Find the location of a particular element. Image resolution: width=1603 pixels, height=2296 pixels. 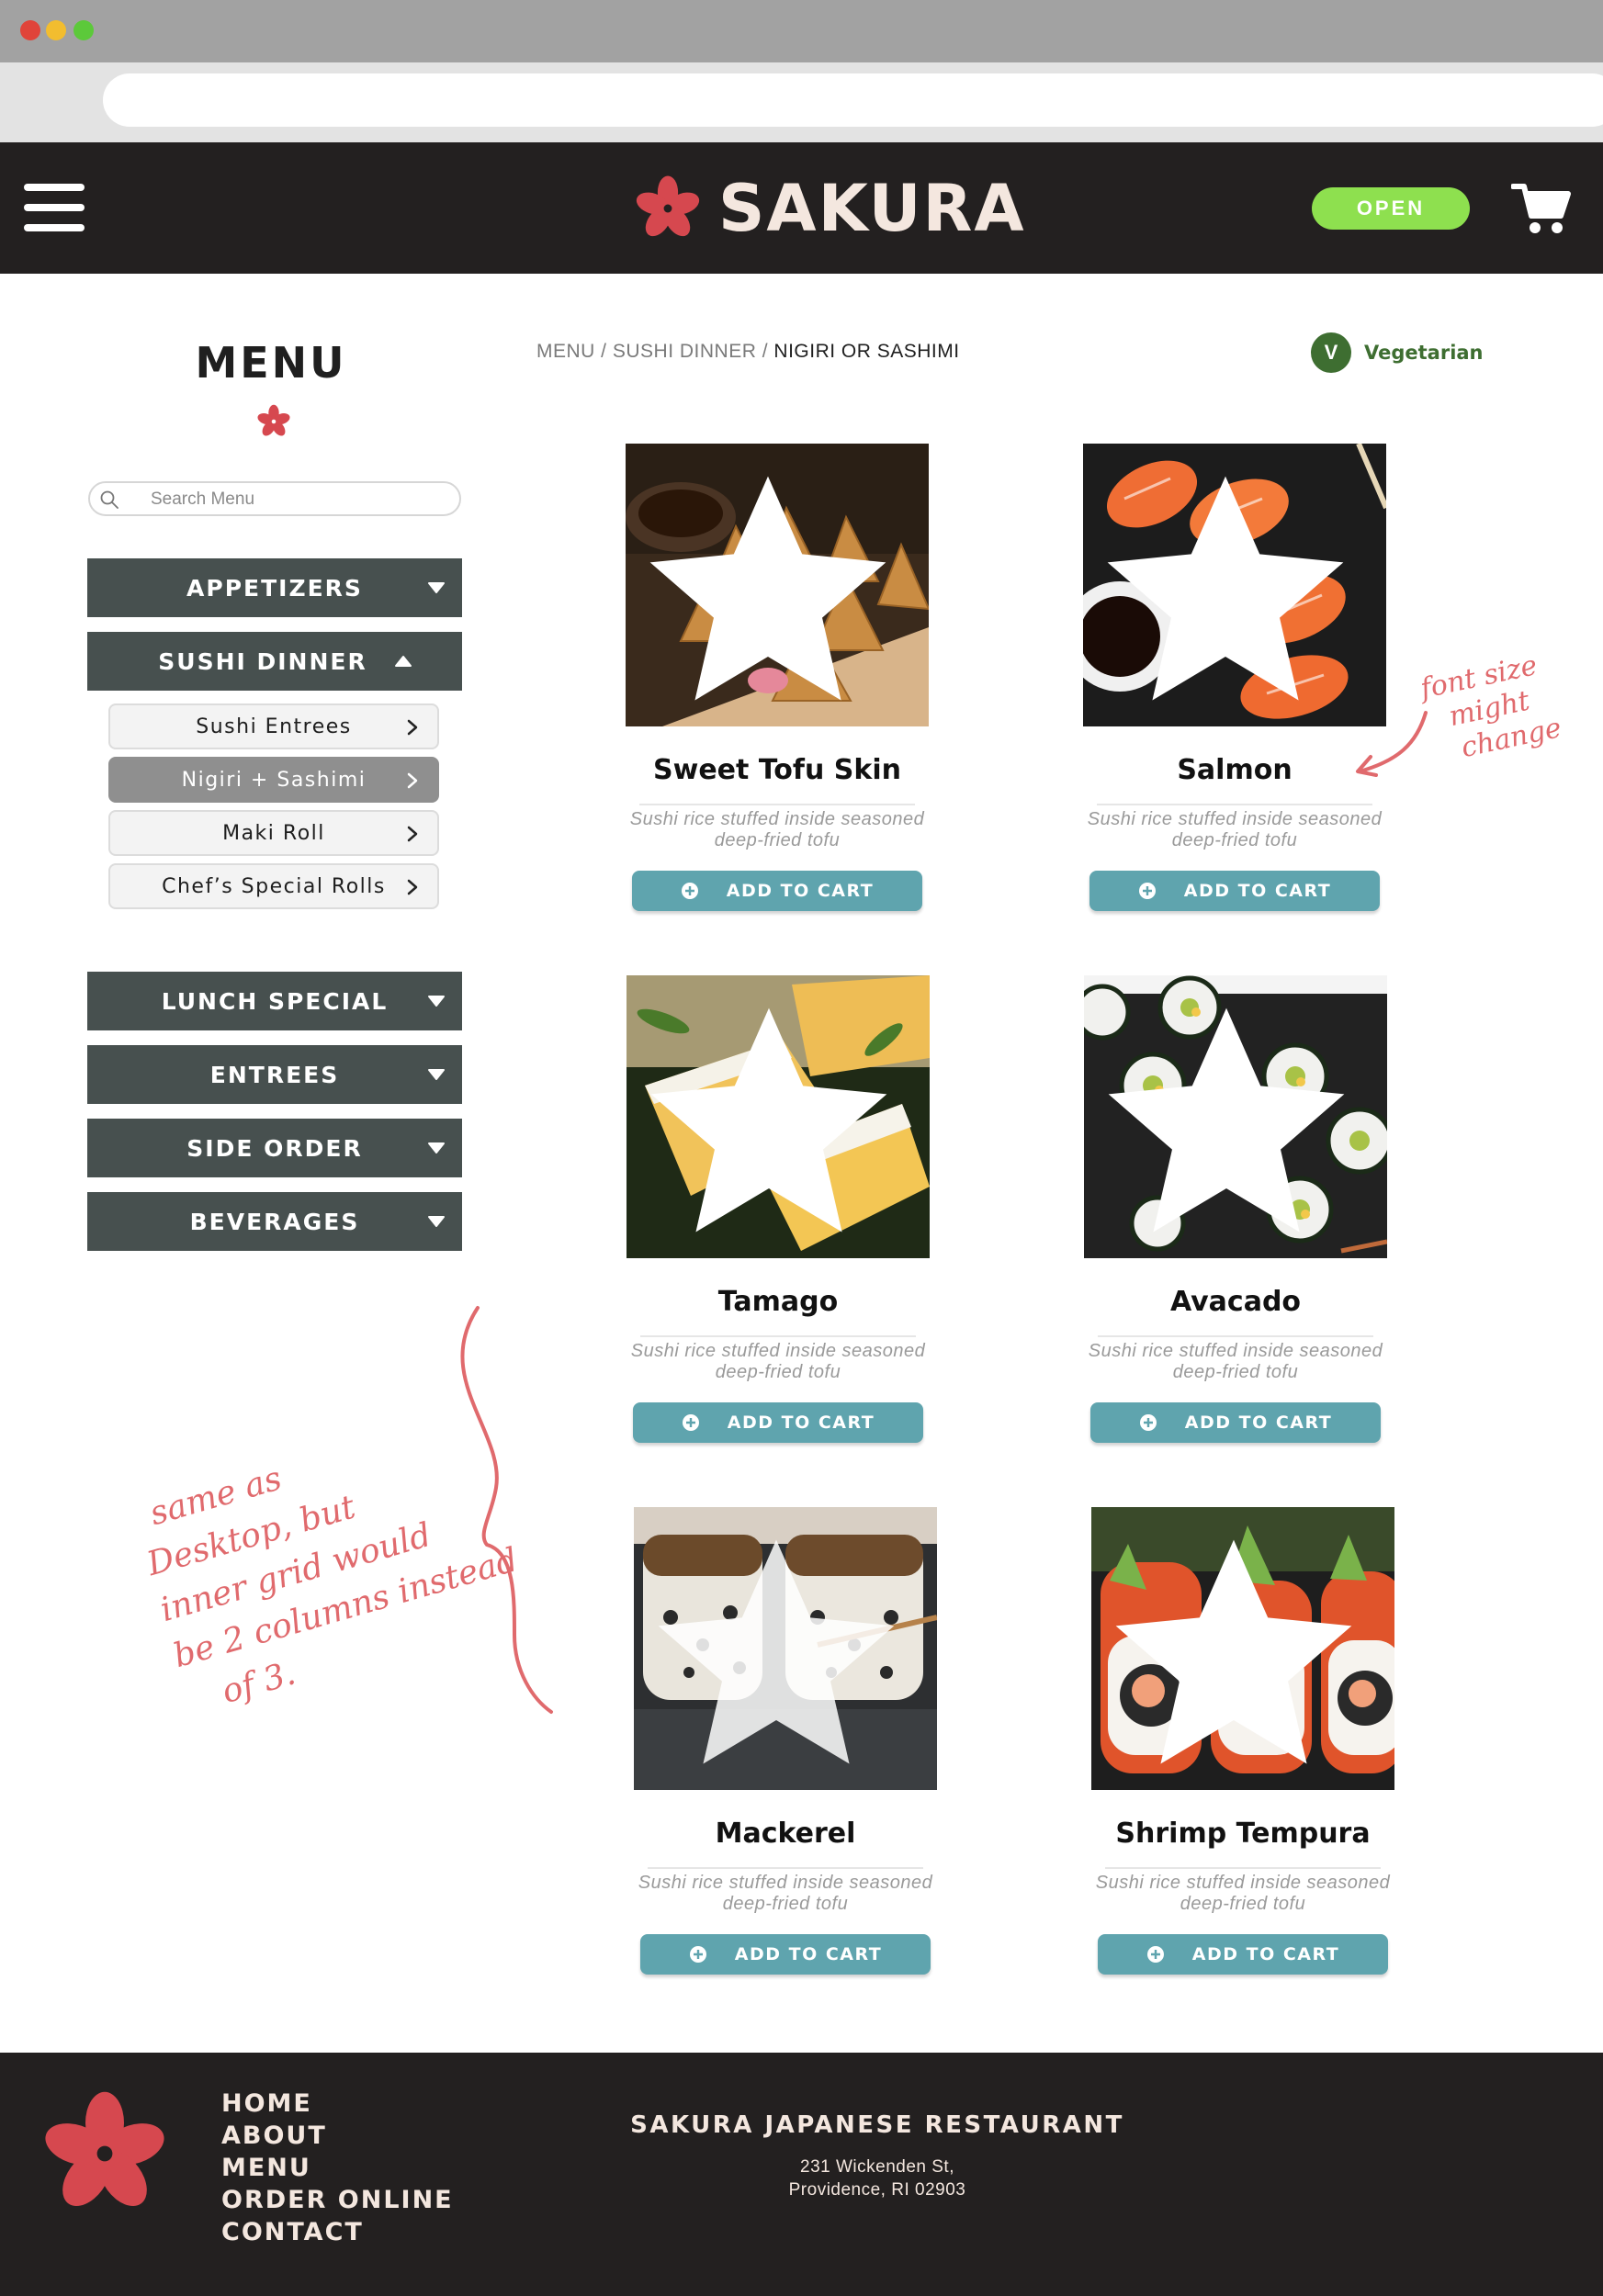

category-label: APPETIZERS is located at coordinates (274, 588).